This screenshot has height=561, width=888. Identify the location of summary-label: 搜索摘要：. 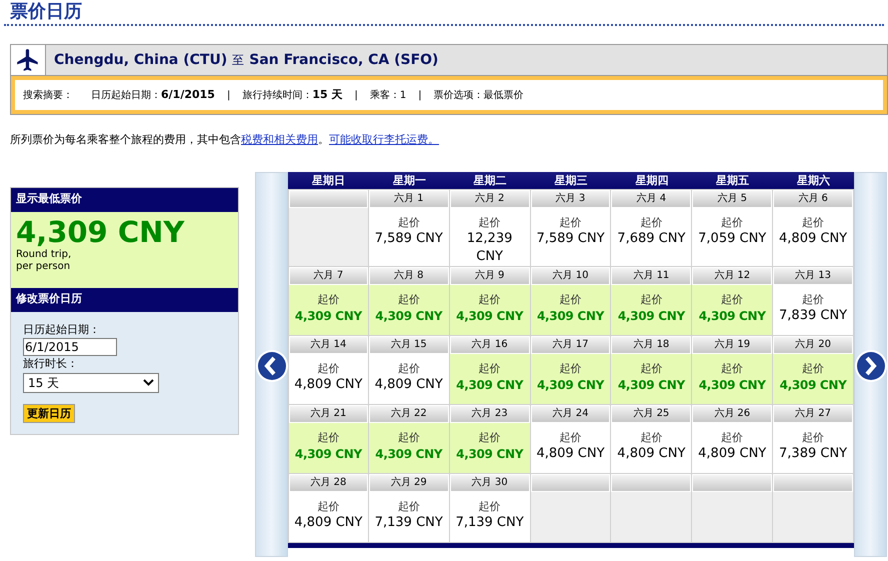
(48, 95).